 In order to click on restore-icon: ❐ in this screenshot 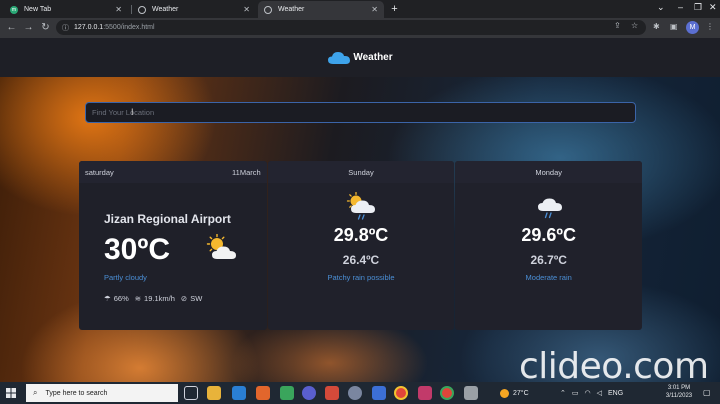, I will do `click(698, 7)`.